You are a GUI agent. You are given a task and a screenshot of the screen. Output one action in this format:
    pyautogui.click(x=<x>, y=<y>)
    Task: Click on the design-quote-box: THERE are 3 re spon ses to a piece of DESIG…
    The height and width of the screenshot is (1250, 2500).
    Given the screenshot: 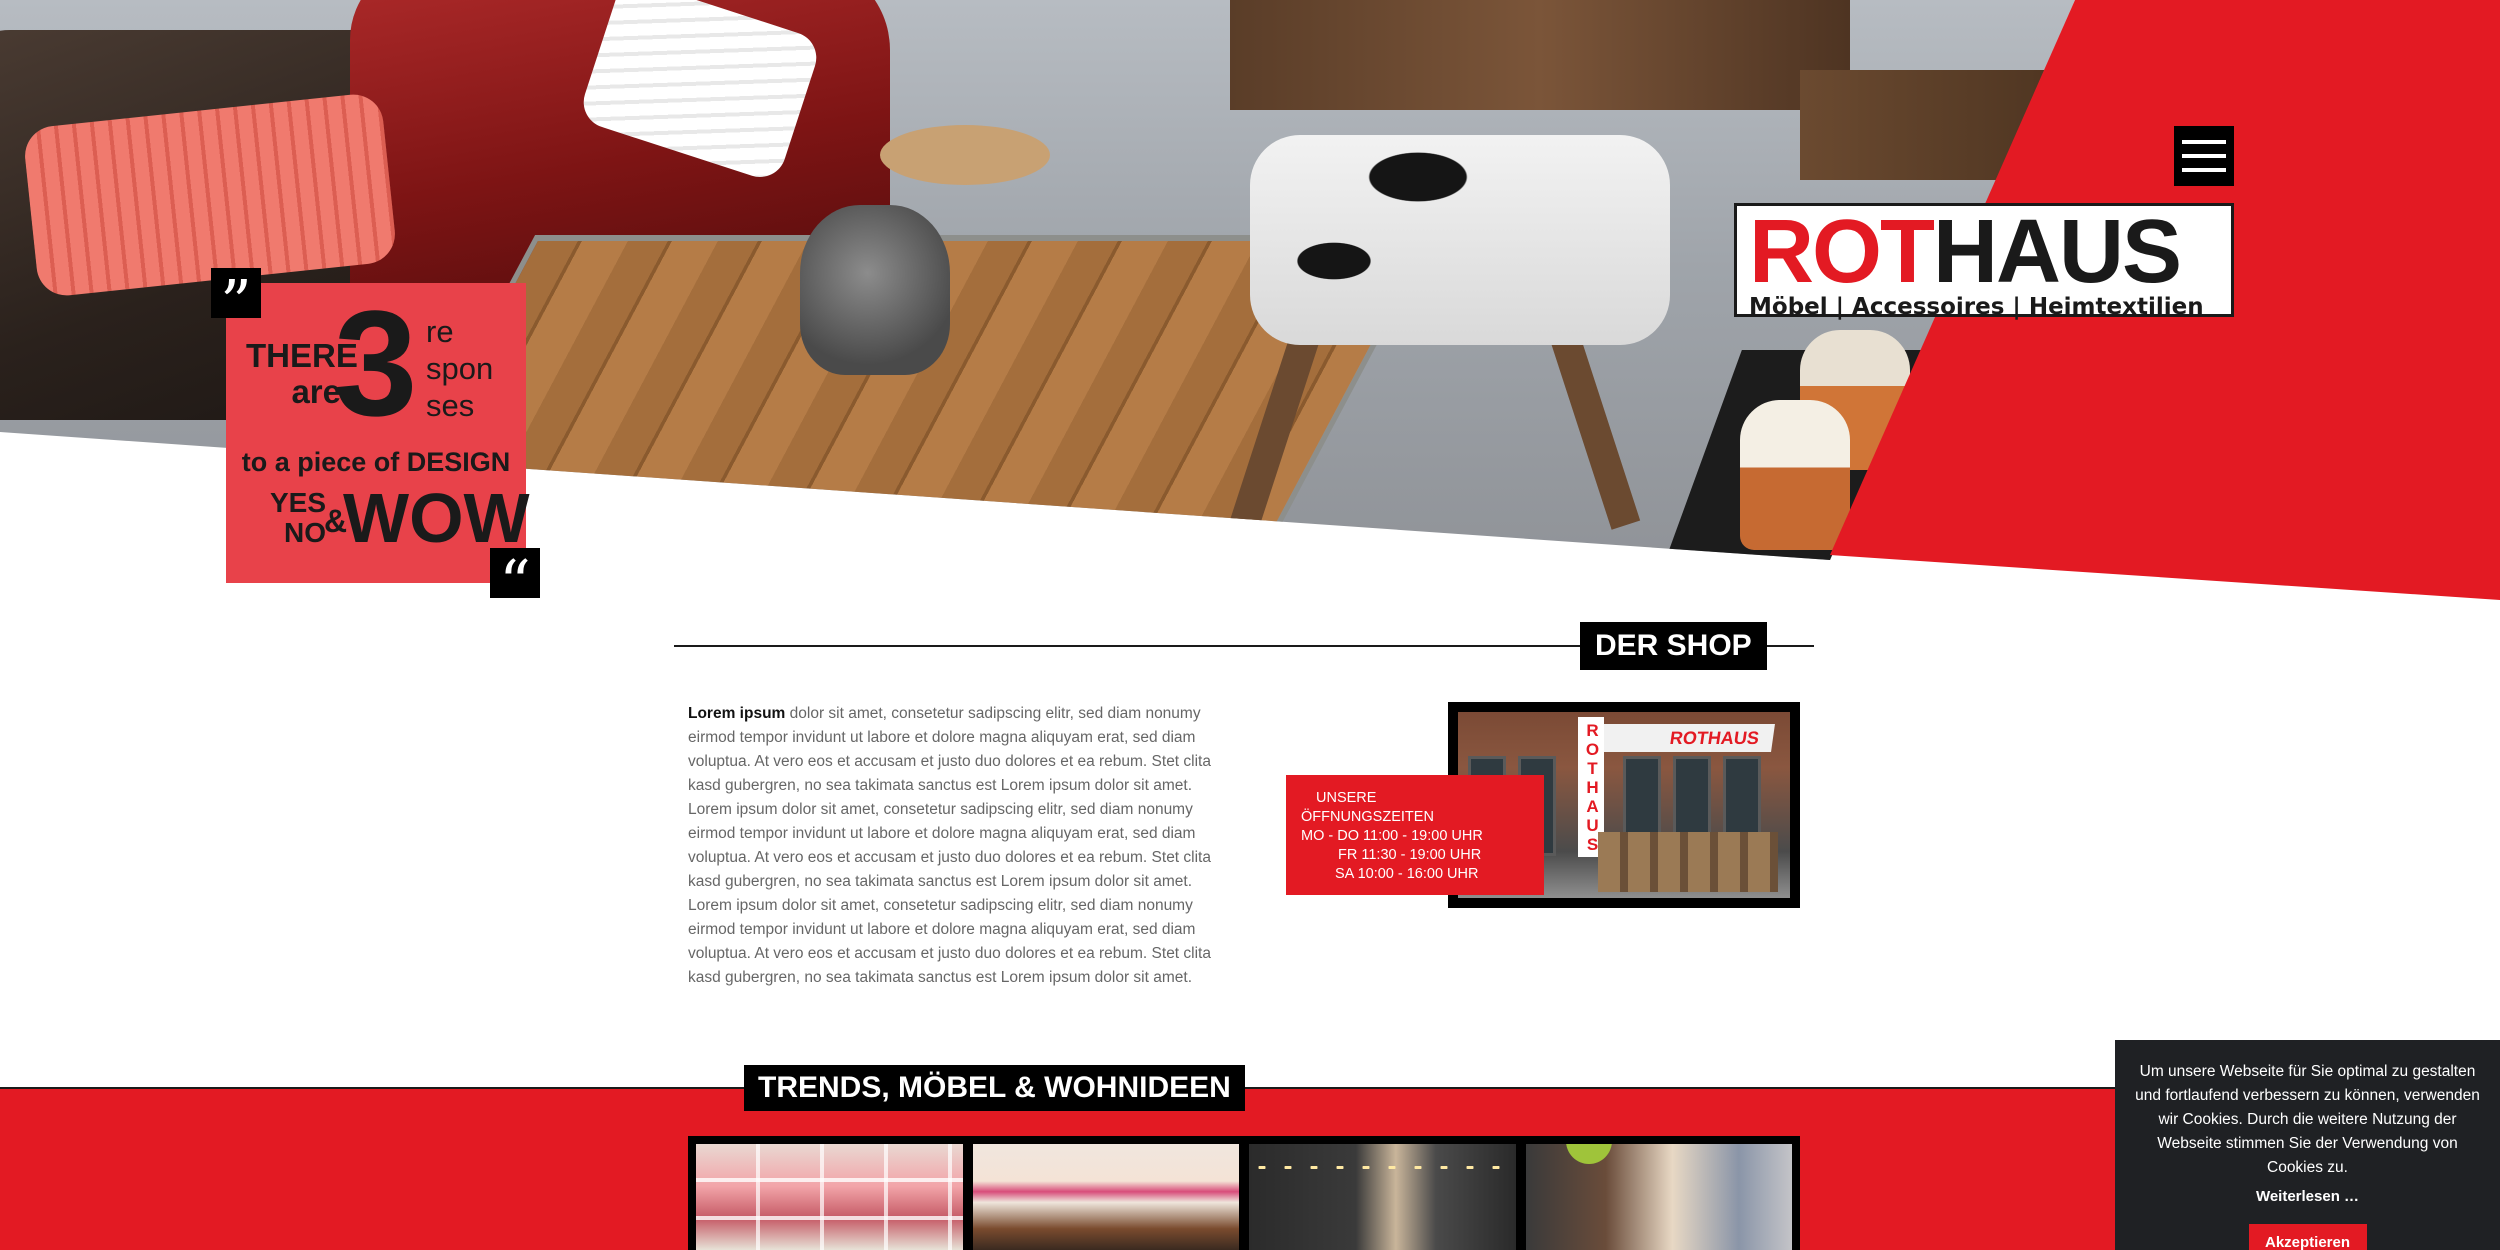 What is the action you would take?
    pyautogui.click(x=378, y=431)
    